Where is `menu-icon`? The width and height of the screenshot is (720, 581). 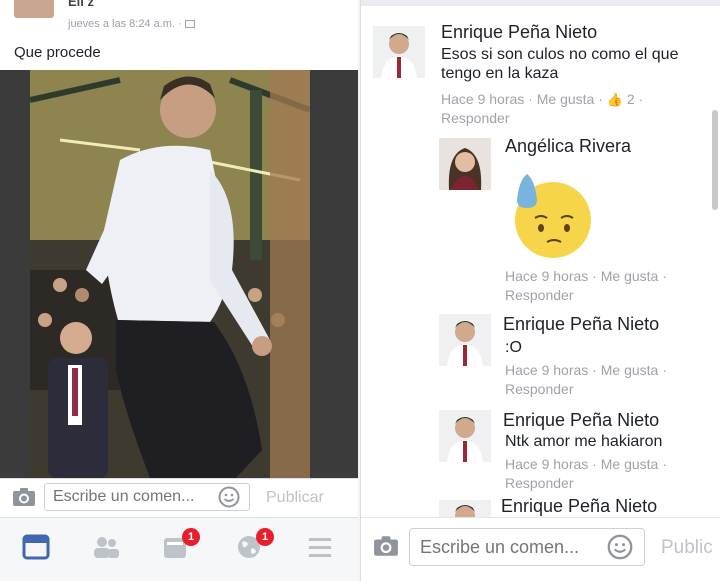
menu-icon is located at coordinates (320, 547).